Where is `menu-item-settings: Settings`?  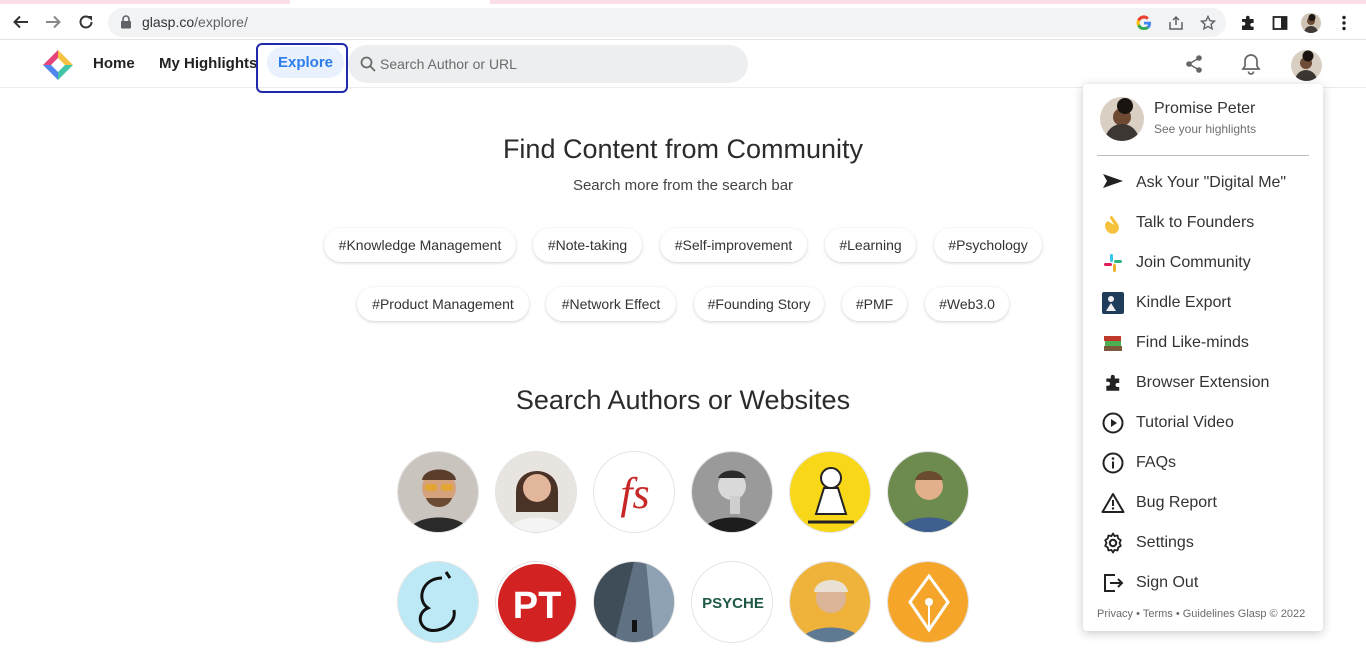 menu-item-settings: Settings is located at coordinates (1207, 543).